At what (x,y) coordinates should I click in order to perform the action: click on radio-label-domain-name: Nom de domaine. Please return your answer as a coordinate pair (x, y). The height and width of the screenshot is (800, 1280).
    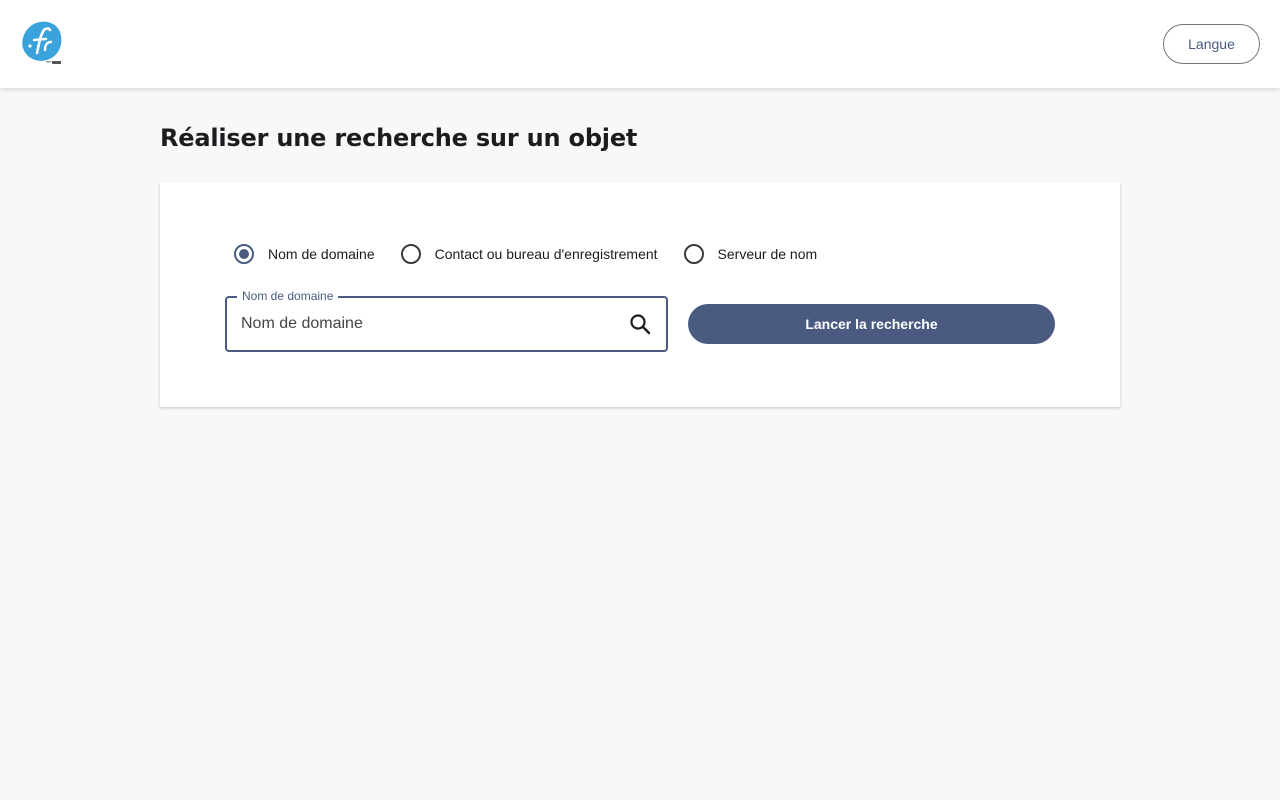
    Looking at the image, I should click on (321, 254).